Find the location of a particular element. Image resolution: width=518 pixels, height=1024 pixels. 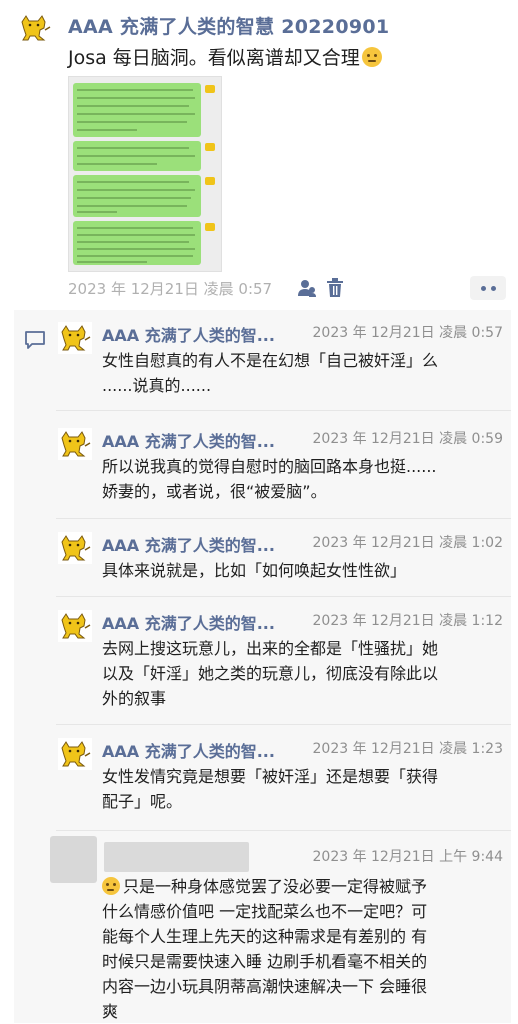

post-timestamp: 2023 年 12月21日 凌晨 0:57 is located at coordinates (170, 289).